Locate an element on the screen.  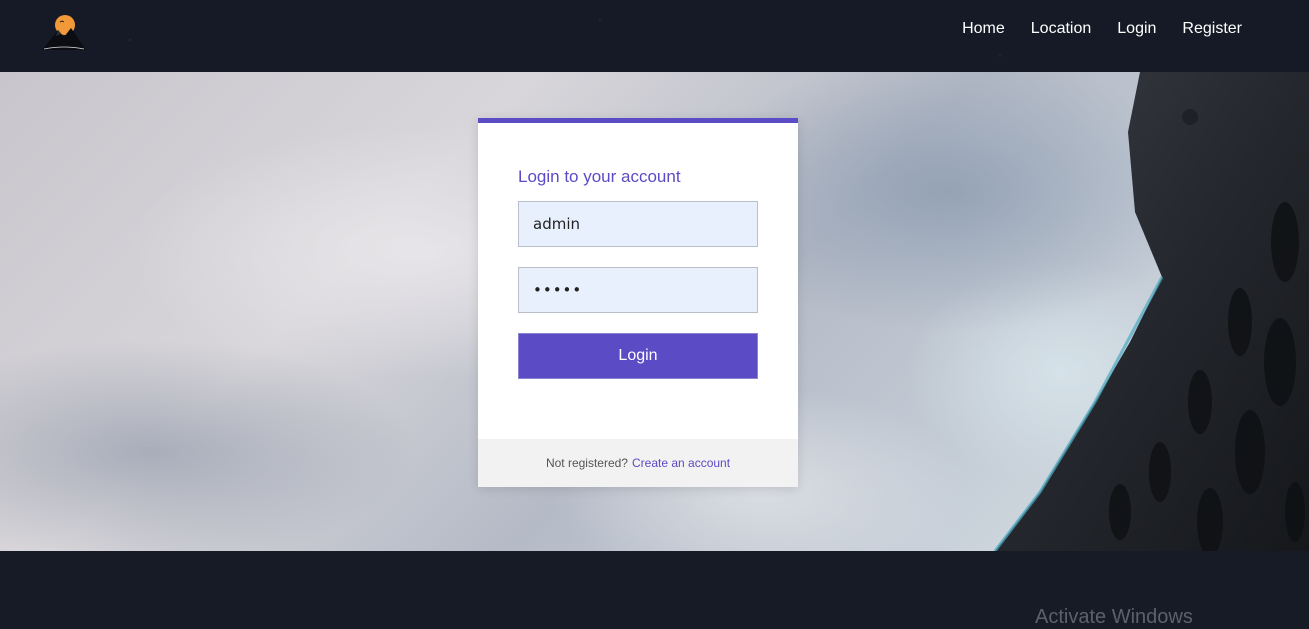
main-nav: Home Location Login Register is located at coordinates (1102, 29).